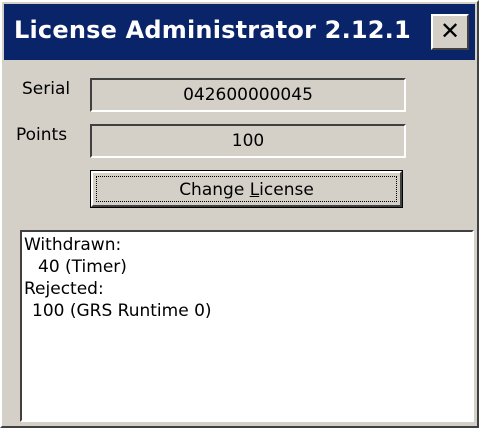  I want to click on title-bar: License Administrator 2.12.1 ✕, so click(239, 32).